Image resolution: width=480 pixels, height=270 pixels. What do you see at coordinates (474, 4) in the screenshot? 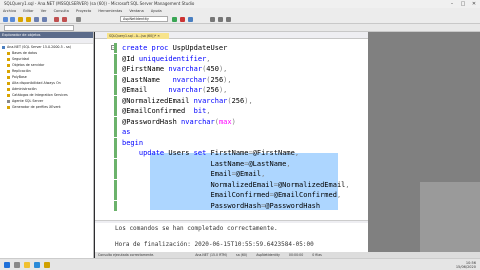
I see `close-button: ✕` at bounding box center [474, 4].